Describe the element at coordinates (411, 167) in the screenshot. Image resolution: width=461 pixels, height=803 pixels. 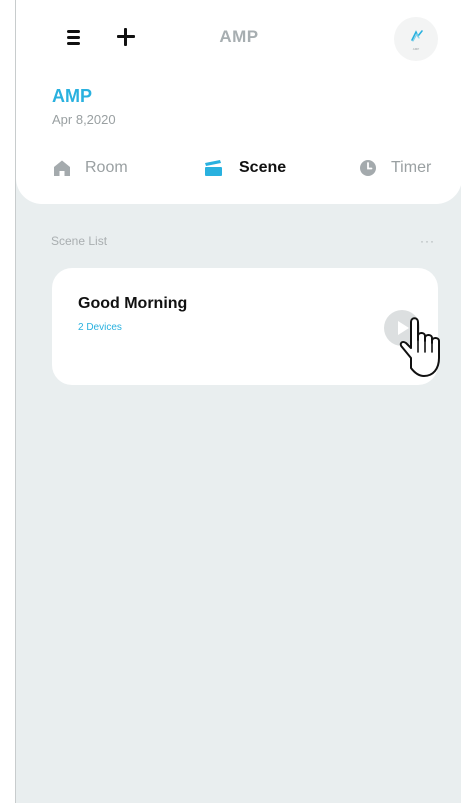
I see `tab-timer-label: Timer` at that location.